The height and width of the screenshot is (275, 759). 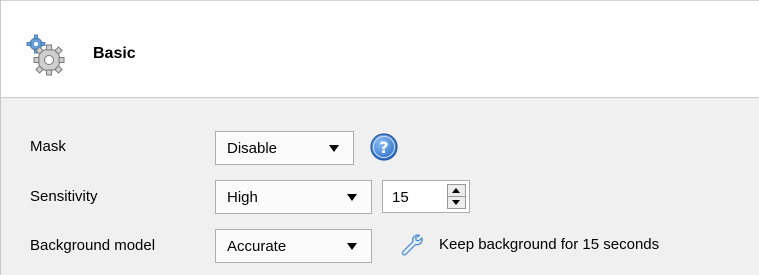 I want to click on section-title: Basic, so click(x=114, y=53).